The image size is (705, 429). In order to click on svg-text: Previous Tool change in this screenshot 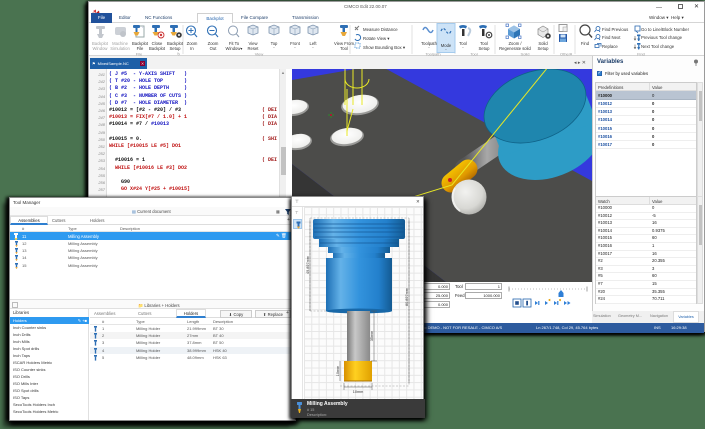, I will do `click(662, 37)`.